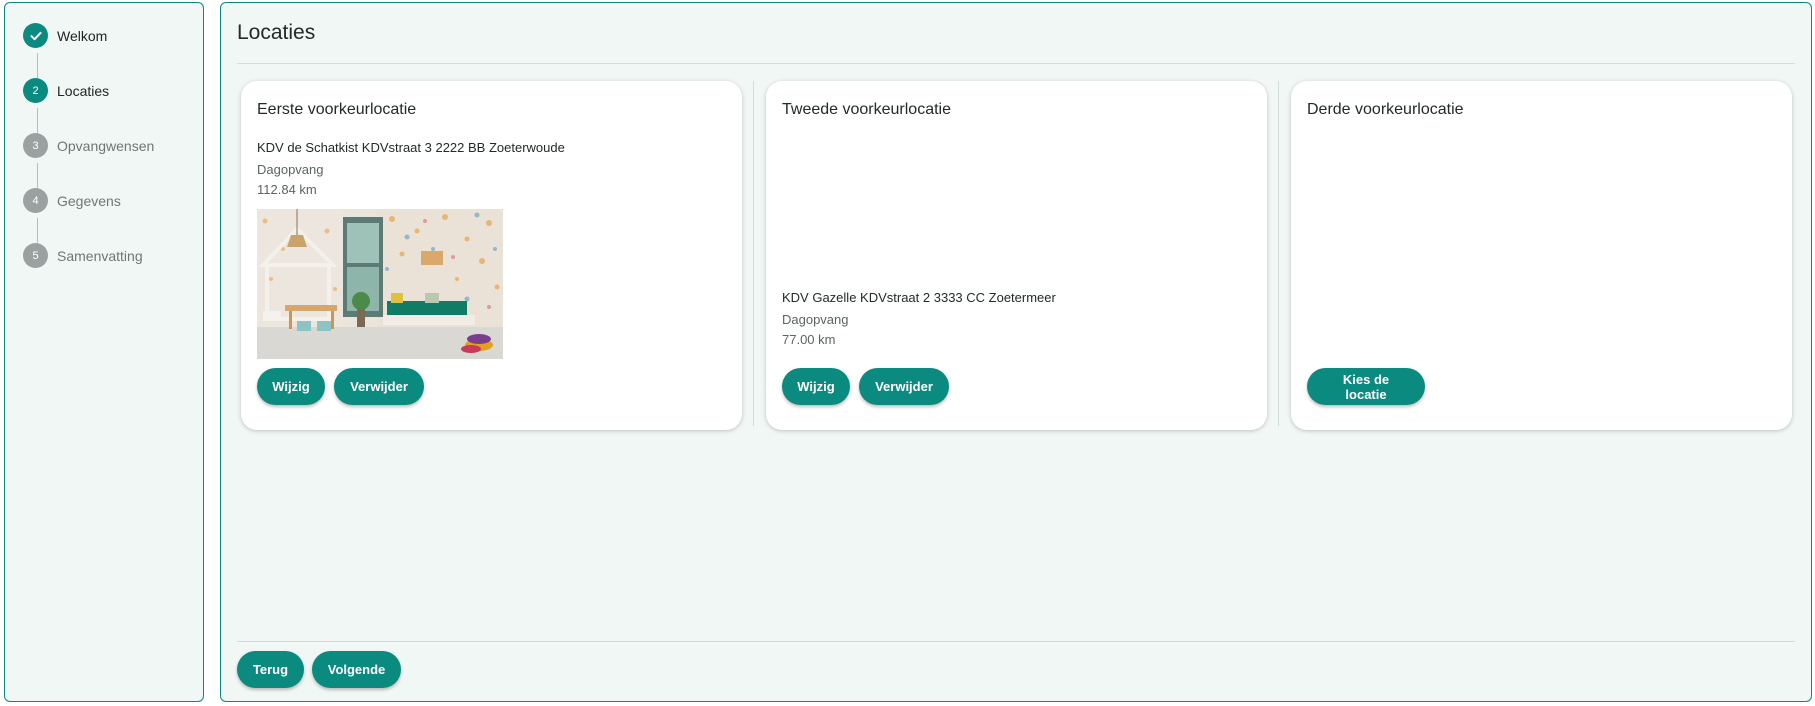  I want to click on step-number: 2, so click(35, 90).